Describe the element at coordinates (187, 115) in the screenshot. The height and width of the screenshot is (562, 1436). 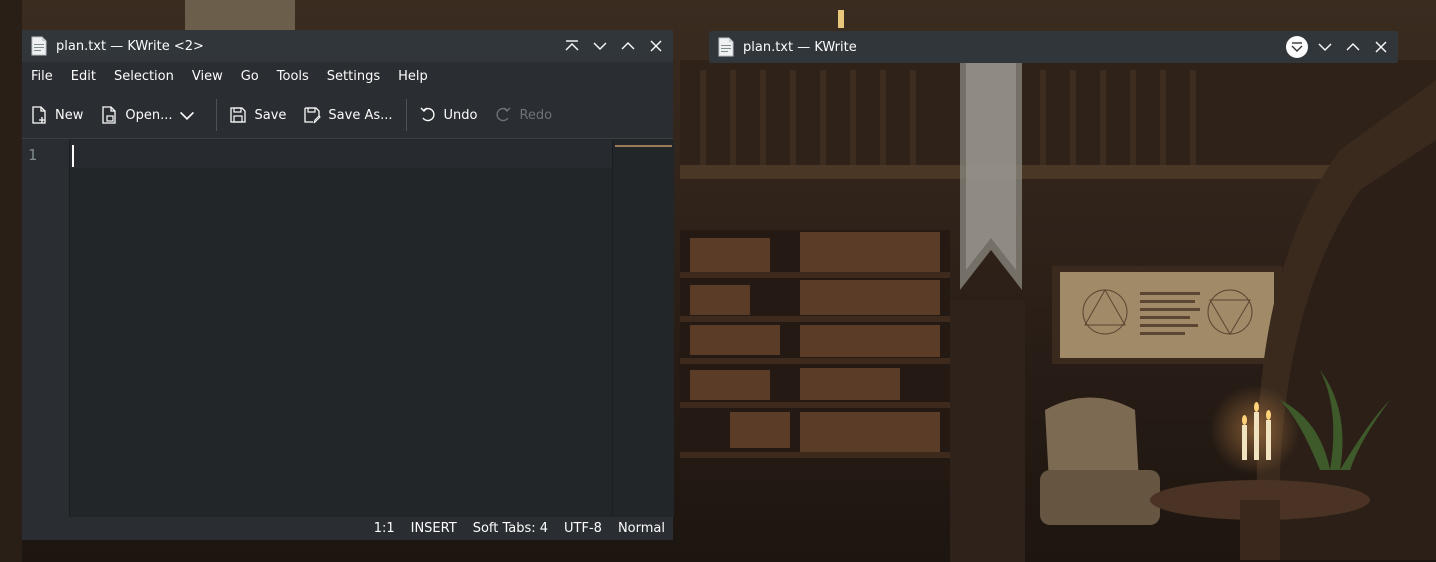
I see `chevron-down-icon` at that location.